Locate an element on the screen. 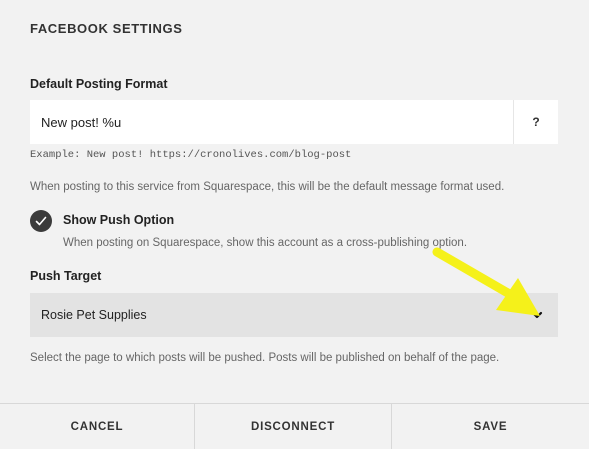 The width and height of the screenshot is (589, 449). push-target-label: Push Target is located at coordinates (66, 276).